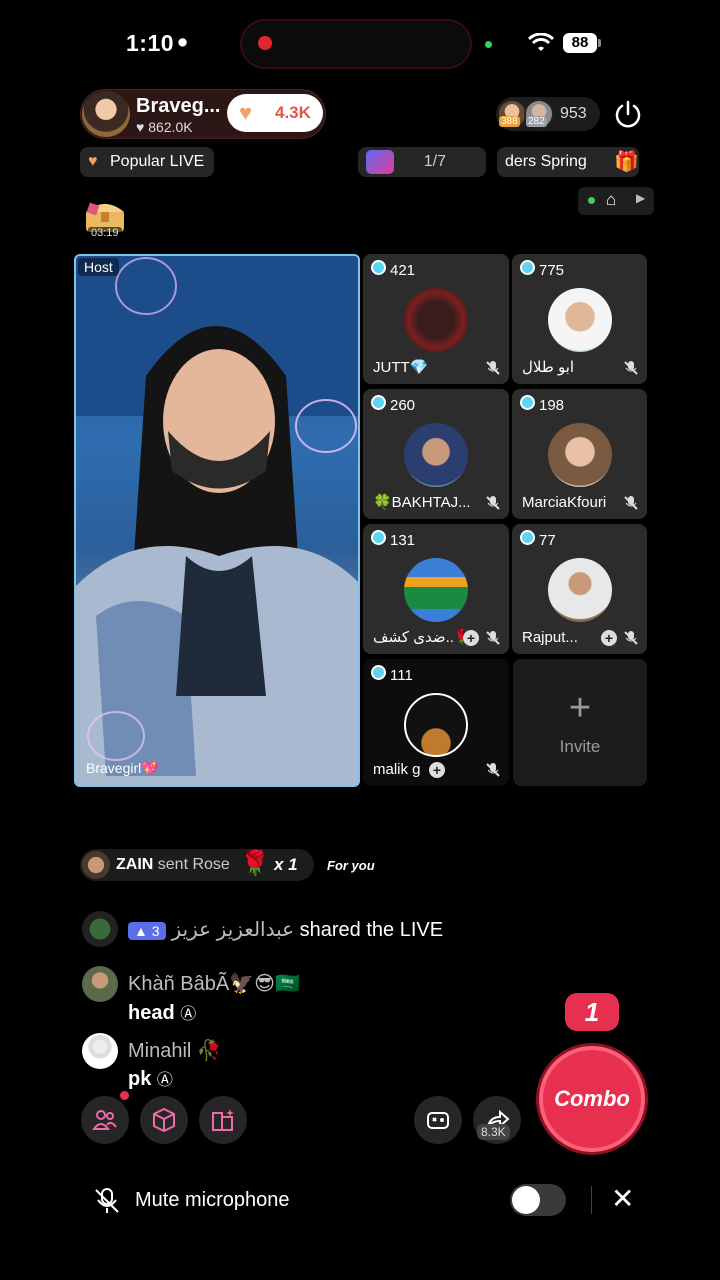  Describe the element at coordinates (526, 1200) in the screenshot. I see `toggle-knob` at that location.